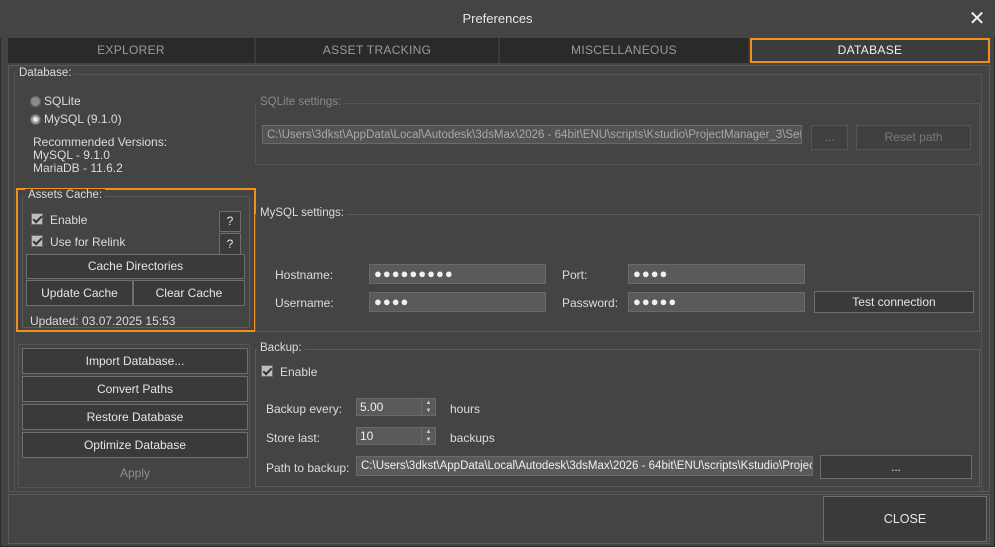 The width and height of the screenshot is (995, 547). I want to click on backup-path-label: Path to backup:, so click(308, 468).